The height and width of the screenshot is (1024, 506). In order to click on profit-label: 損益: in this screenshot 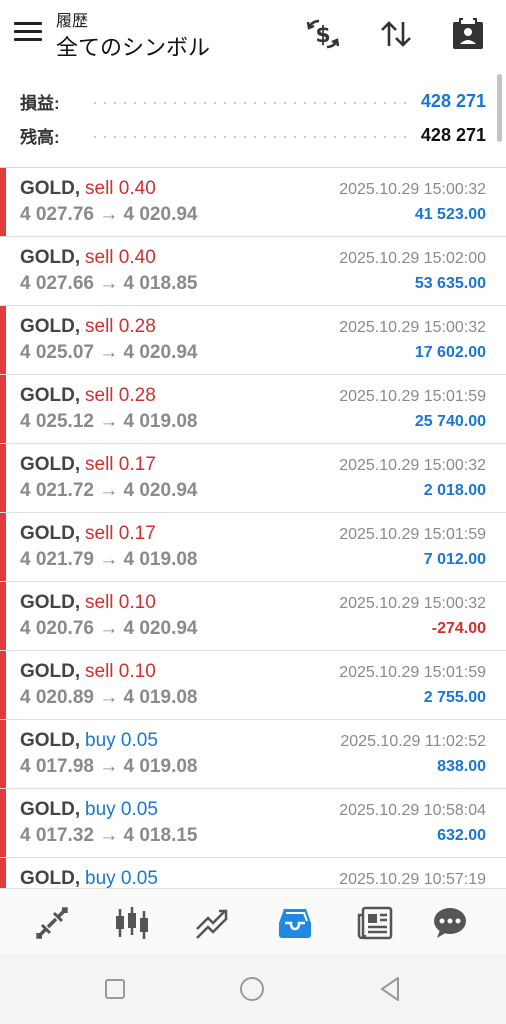, I will do `click(40, 103)`.